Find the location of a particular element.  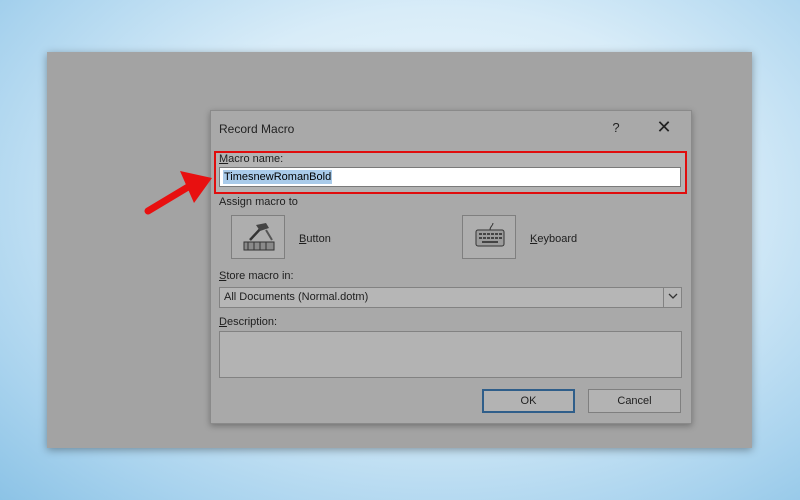

keyboard-icon is located at coordinates (490, 234).